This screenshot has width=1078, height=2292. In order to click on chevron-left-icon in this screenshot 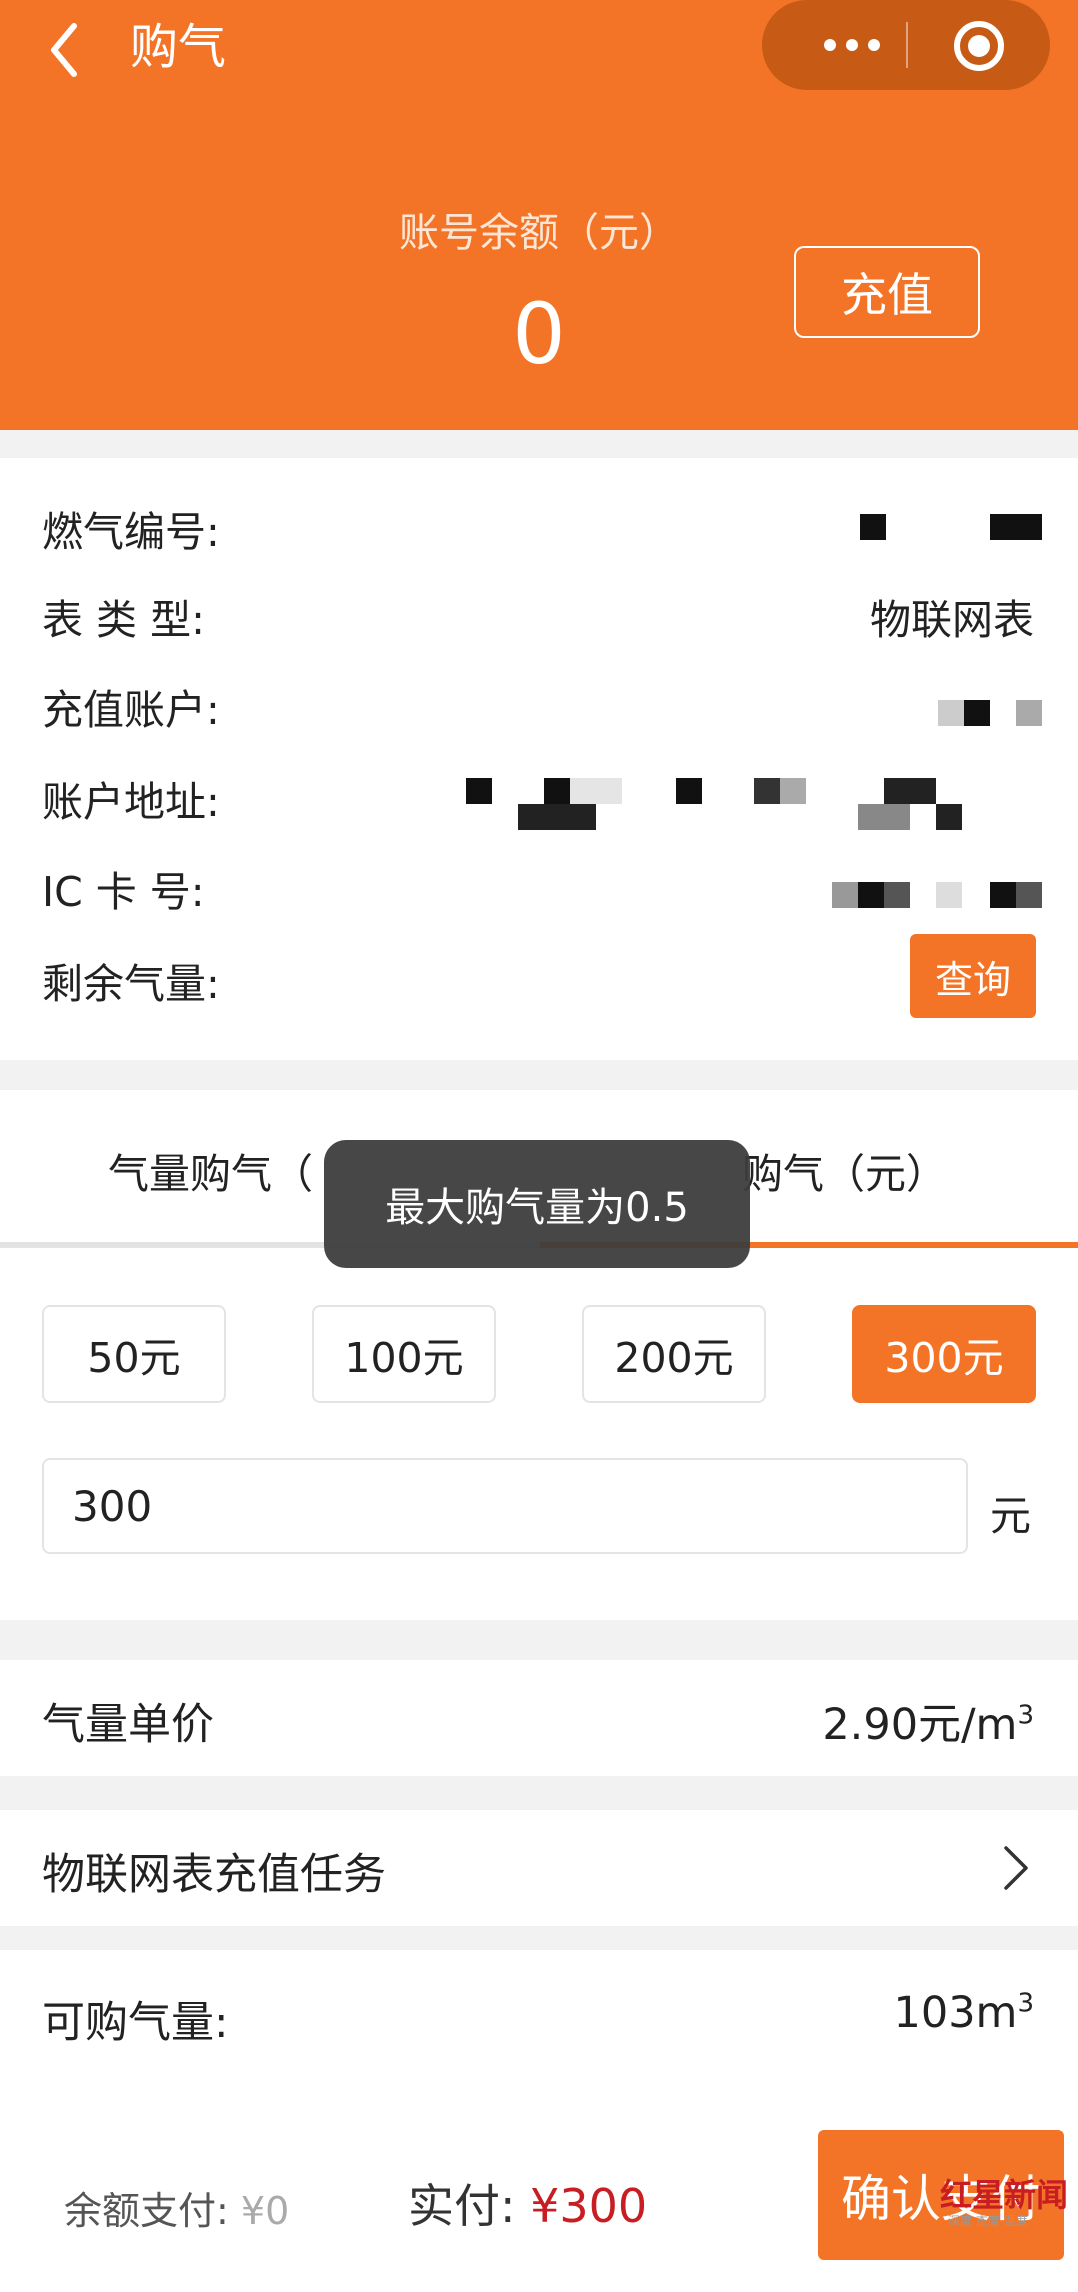, I will do `click(64, 50)`.